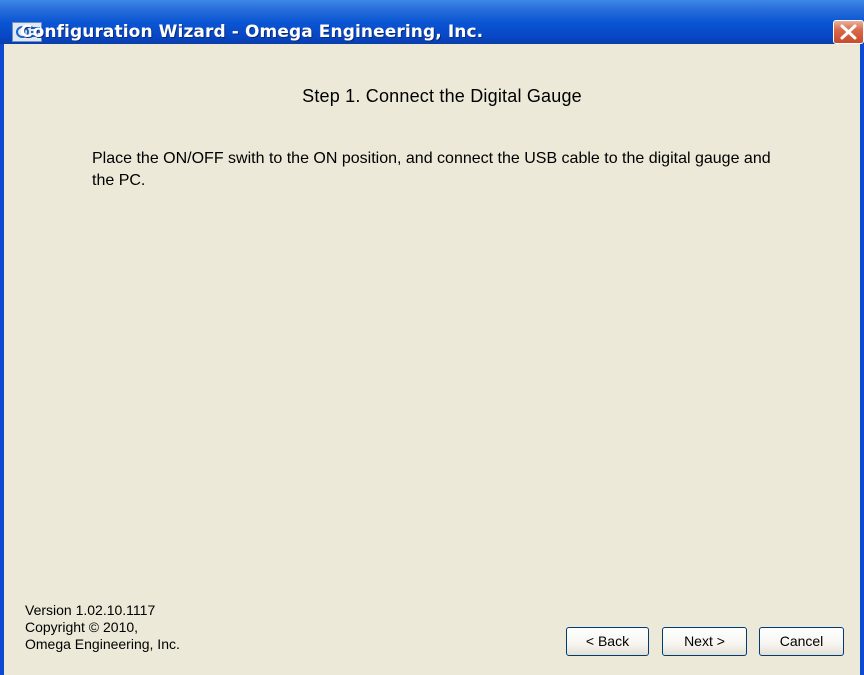 The width and height of the screenshot is (864, 675). I want to click on copyright-label: Copyright © 2010,, so click(82, 627).